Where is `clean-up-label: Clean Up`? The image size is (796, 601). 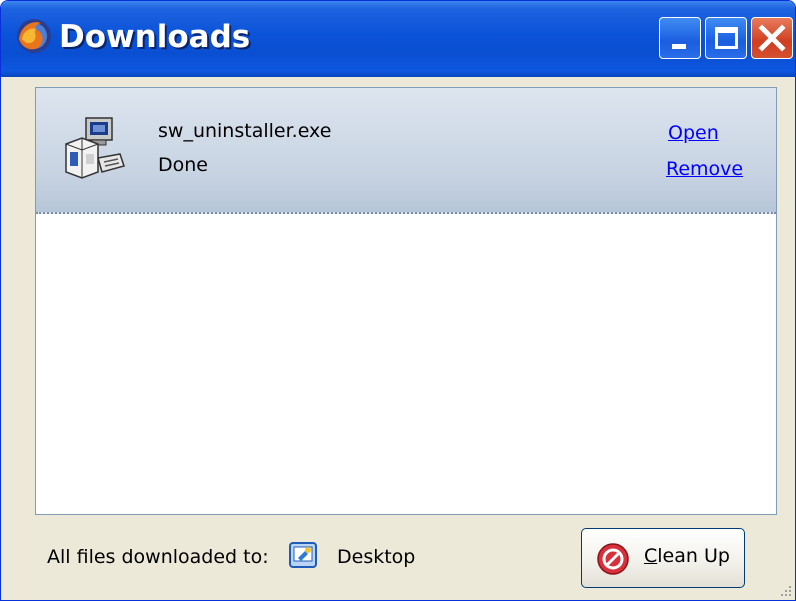 clean-up-label: Clean Up is located at coordinates (687, 556).